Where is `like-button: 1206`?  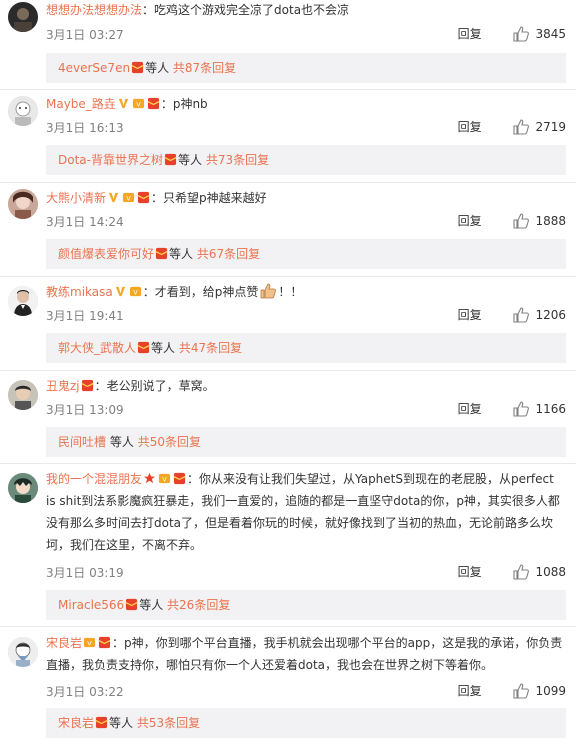 like-button: 1206 is located at coordinates (539, 314).